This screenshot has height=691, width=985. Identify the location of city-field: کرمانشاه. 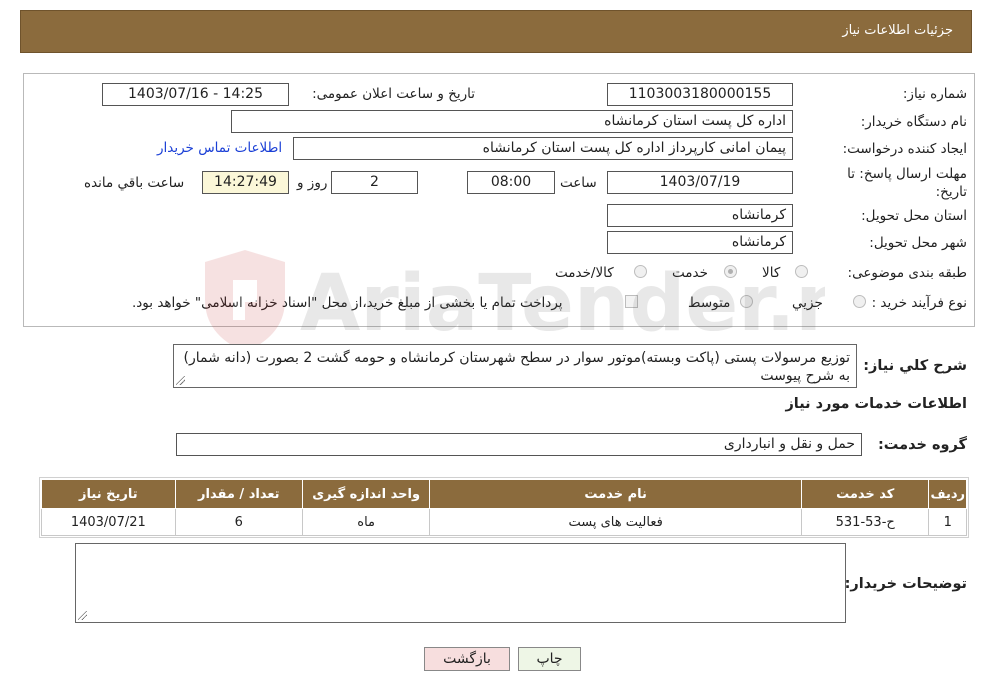
(700, 242).